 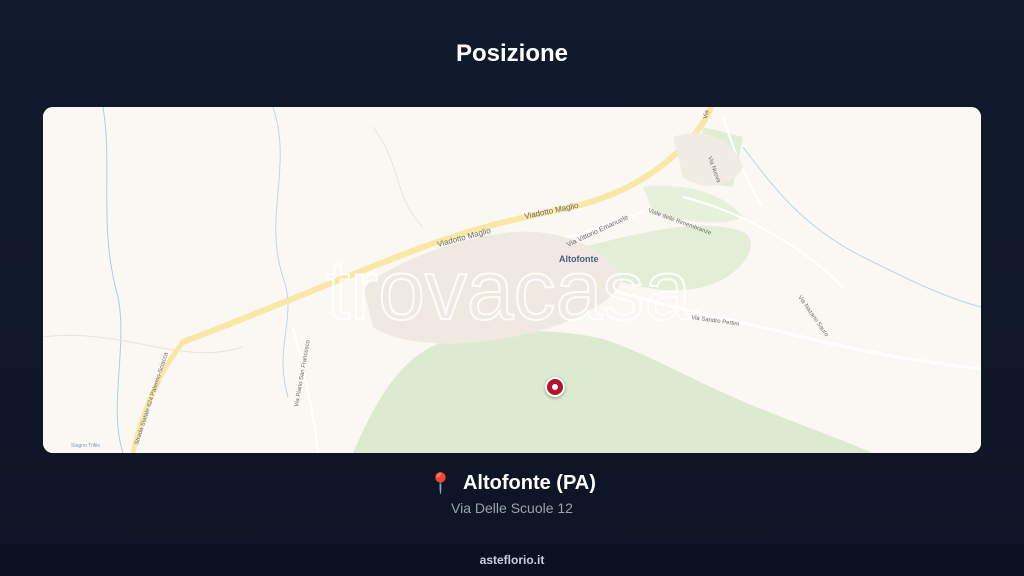 I want to click on footer-brand: asteflorio.it, so click(x=512, y=560).